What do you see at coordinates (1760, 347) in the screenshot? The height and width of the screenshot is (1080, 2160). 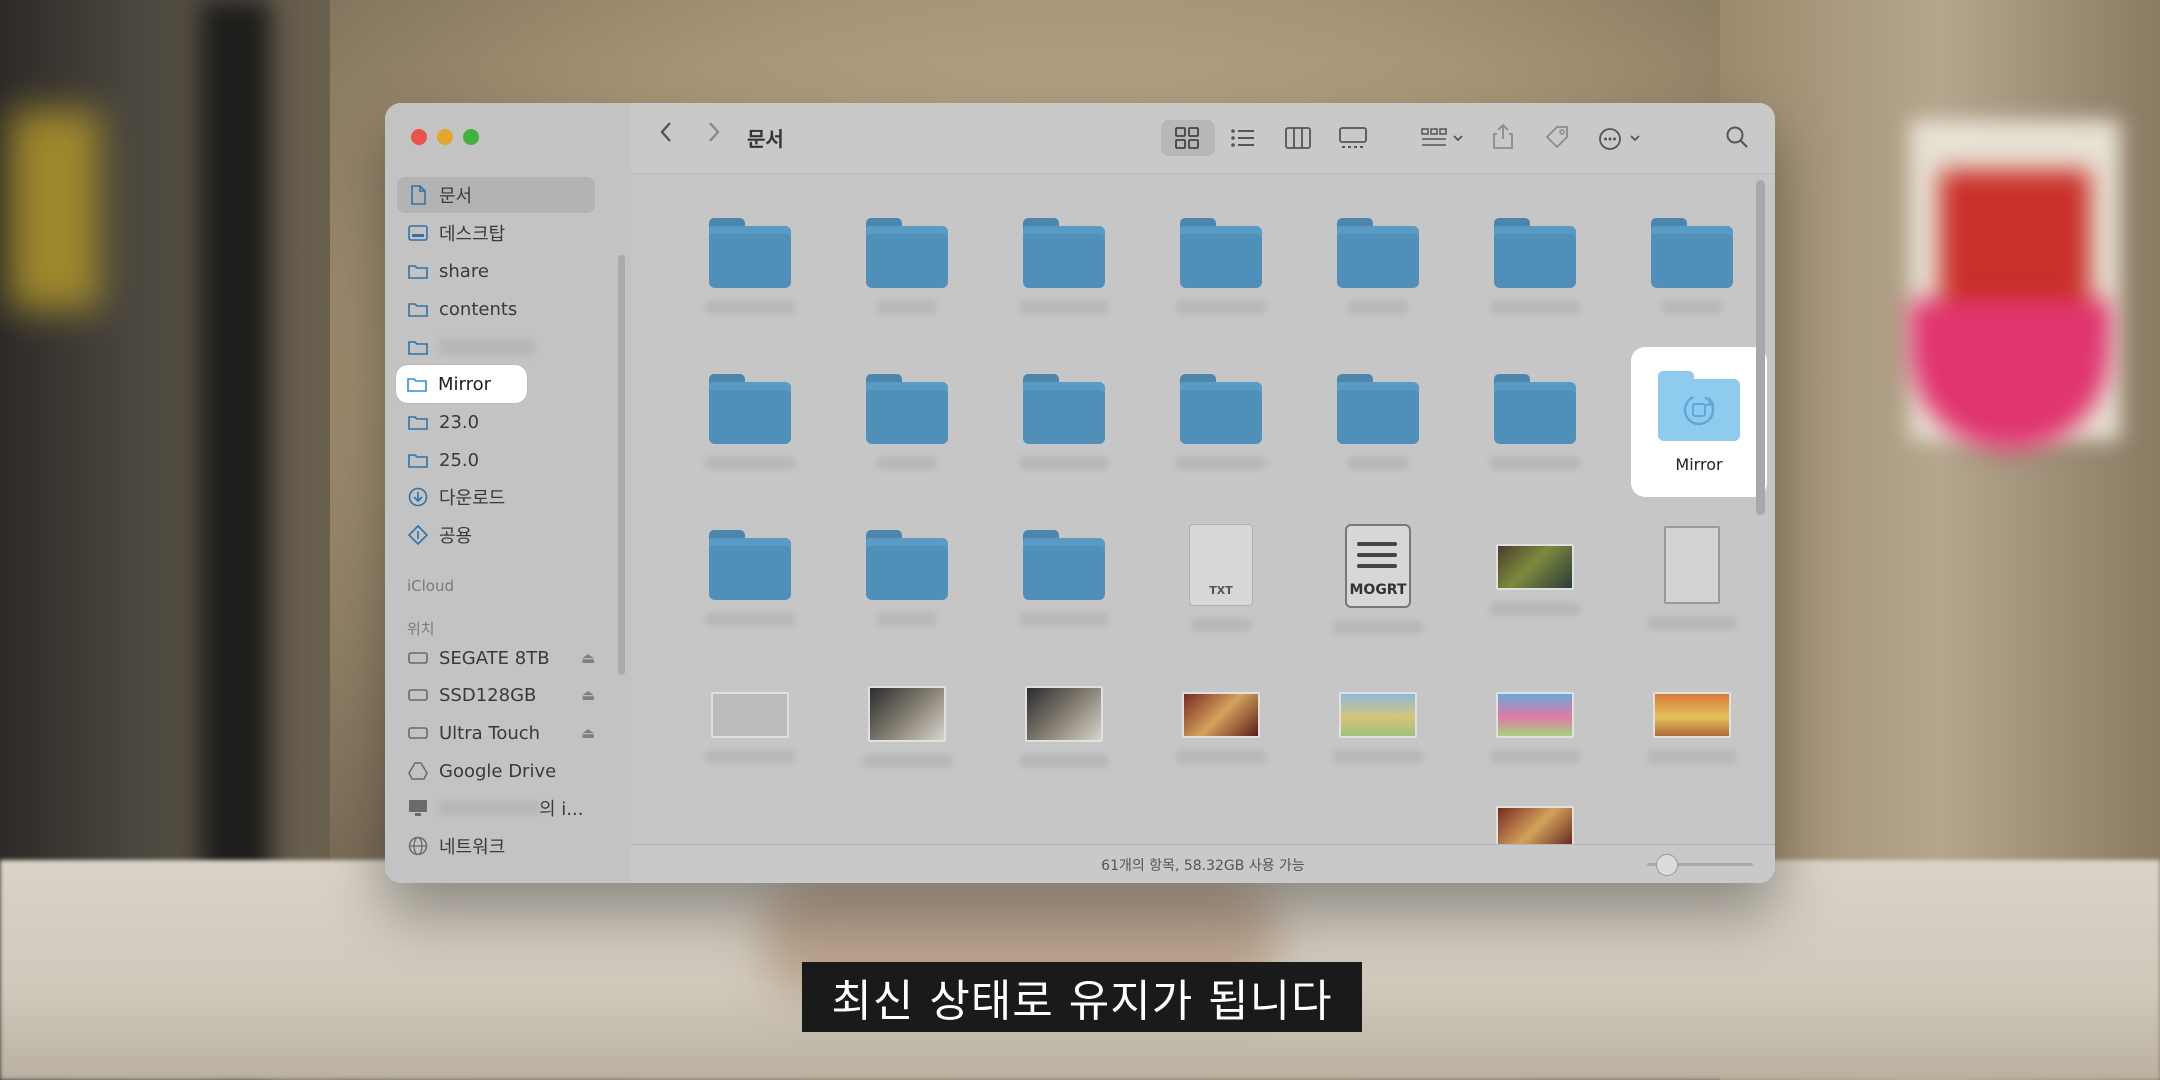 I see `content-scrollbar` at bounding box center [1760, 347].